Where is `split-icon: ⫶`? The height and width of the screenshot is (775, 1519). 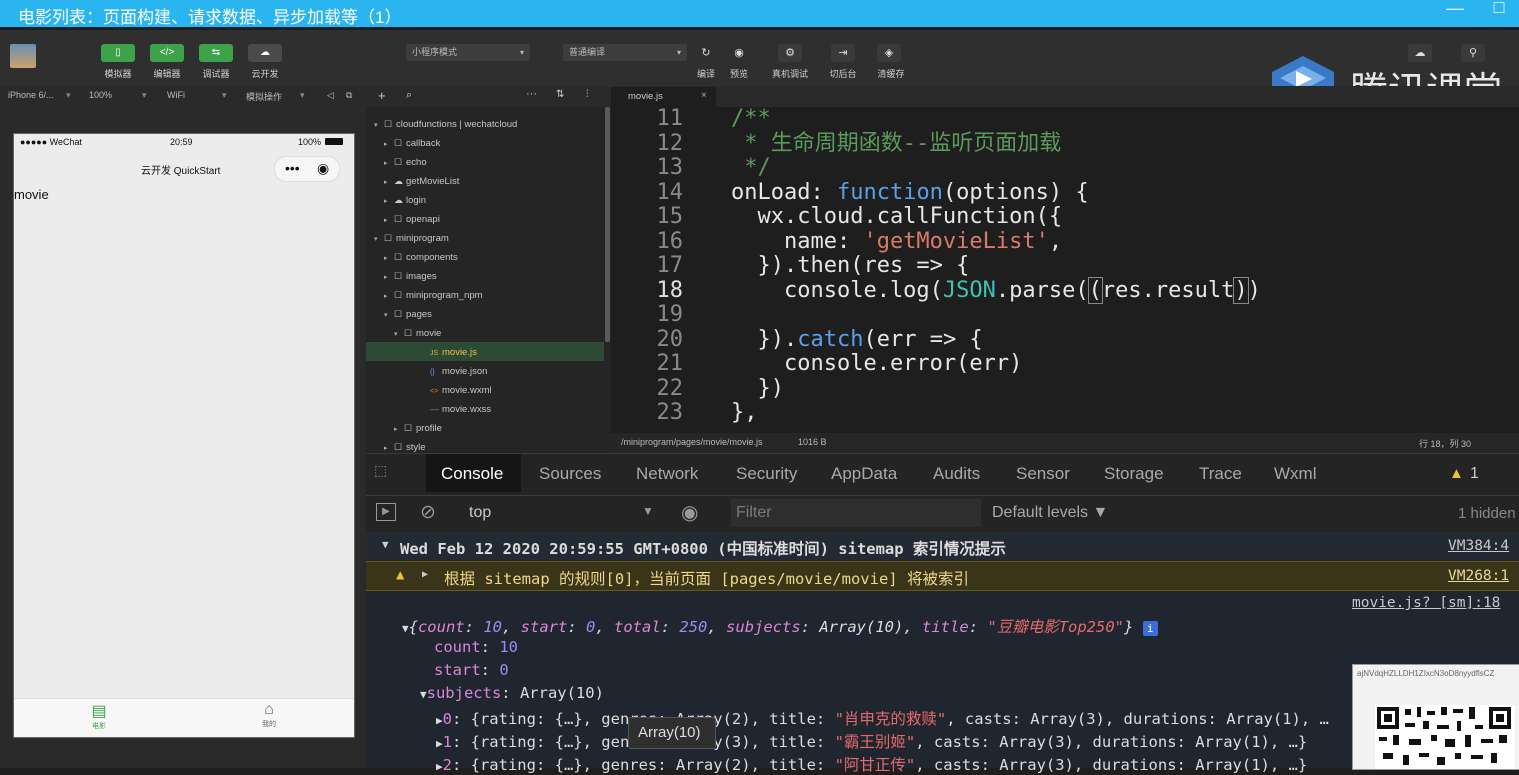
split-icon: ⫶ is located at coordinates (587, 94).